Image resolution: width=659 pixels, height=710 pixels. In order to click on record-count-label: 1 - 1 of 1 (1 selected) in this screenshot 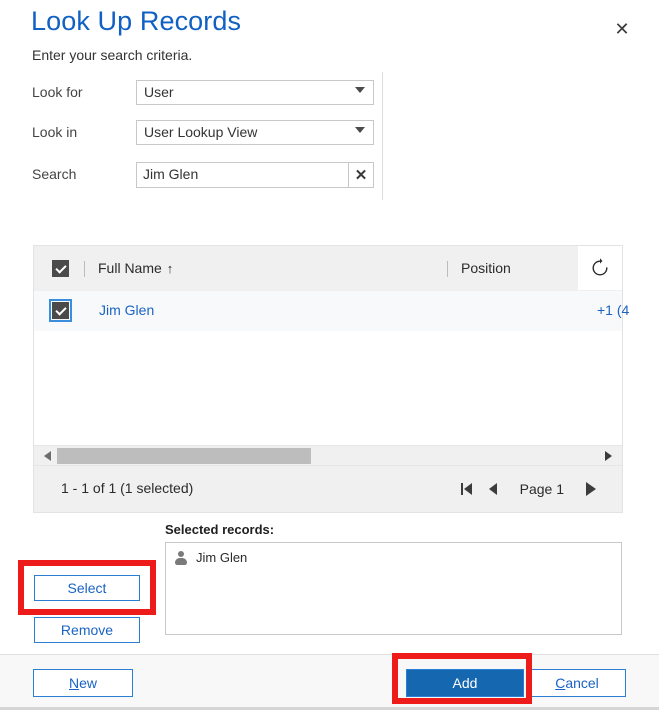, I will do `click(127, 488)`.